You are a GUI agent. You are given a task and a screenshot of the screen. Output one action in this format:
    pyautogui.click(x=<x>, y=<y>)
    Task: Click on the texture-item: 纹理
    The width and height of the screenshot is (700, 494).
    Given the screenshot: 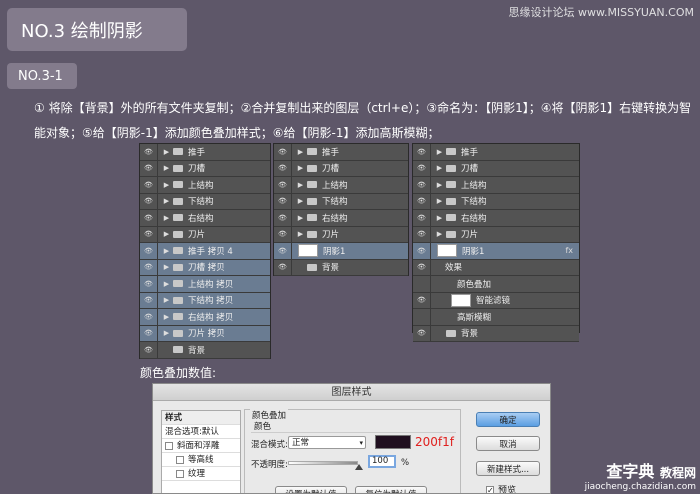 What is the action you would take?
    pyautogui.click(x=201, y=474)
    